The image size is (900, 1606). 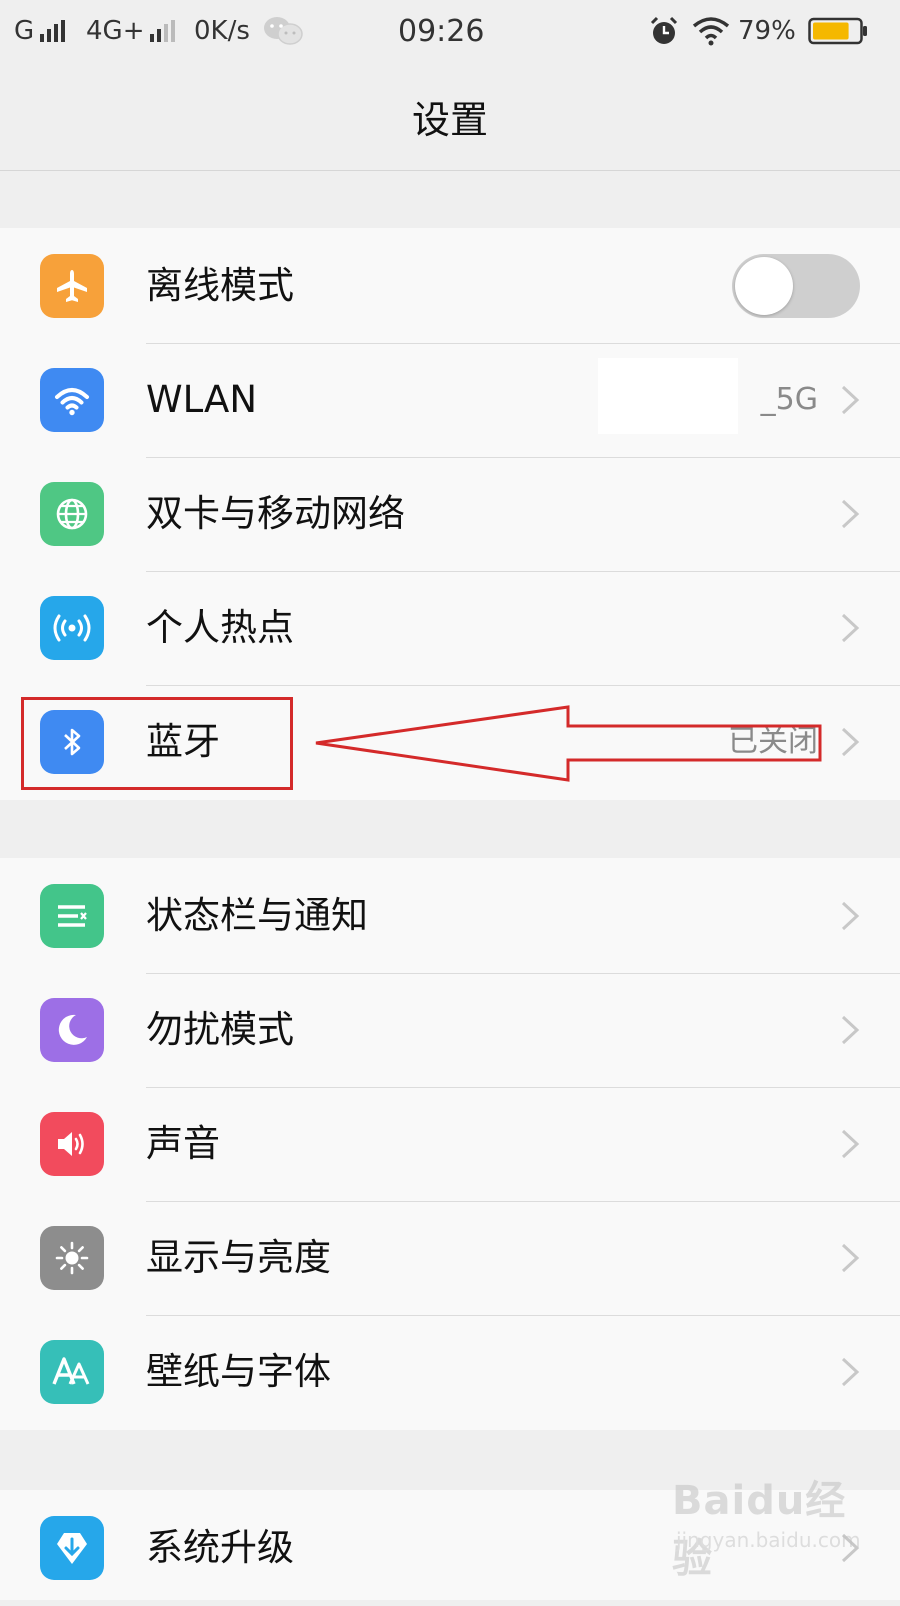 I want to click on baidu-jingyan-watermark: Baidu经验 jingyan.baidu.com, so click(x=772, y=1525).